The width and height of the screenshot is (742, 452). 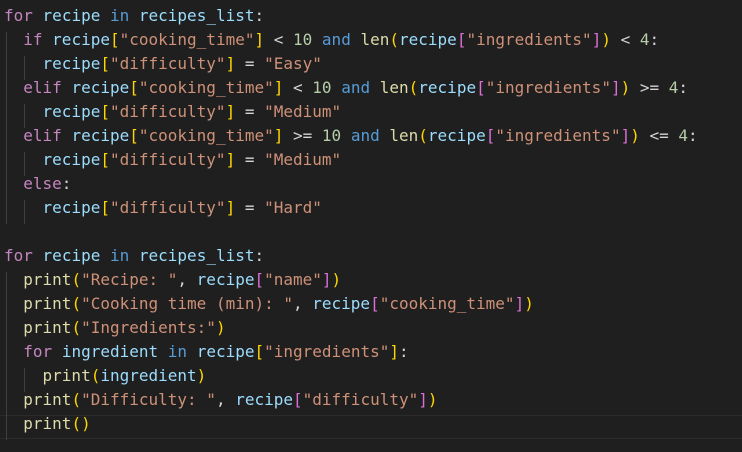 I want to click on code-line: print("Ingredients:"), so click(x=114, y=328).